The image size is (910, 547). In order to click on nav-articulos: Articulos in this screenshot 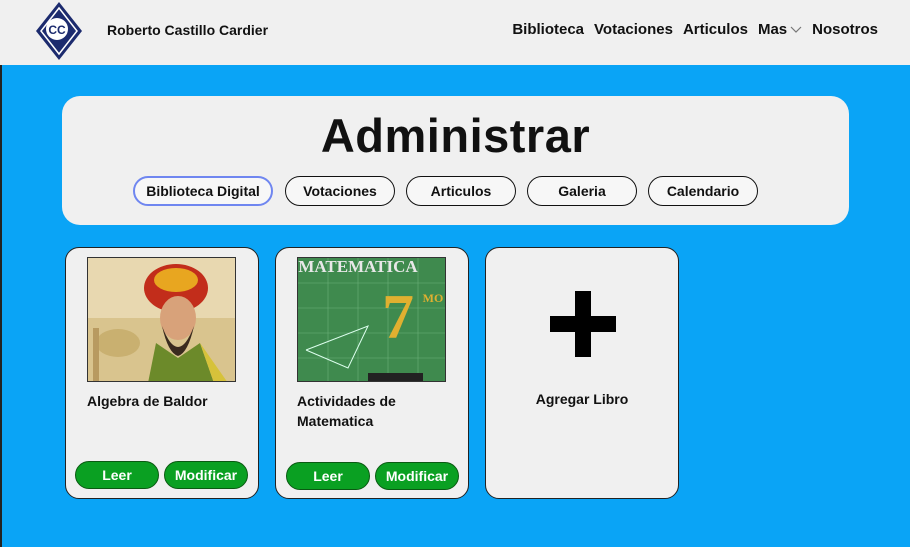, I will do `click(715, 29)`.